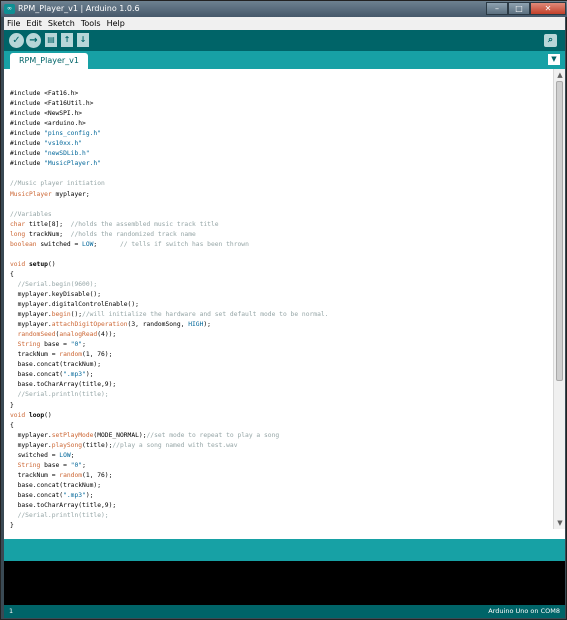  Describe the element at coordinates (52, 104) in the screenshot. I see `code-line: #include <Fat16Util.h>` at that location.